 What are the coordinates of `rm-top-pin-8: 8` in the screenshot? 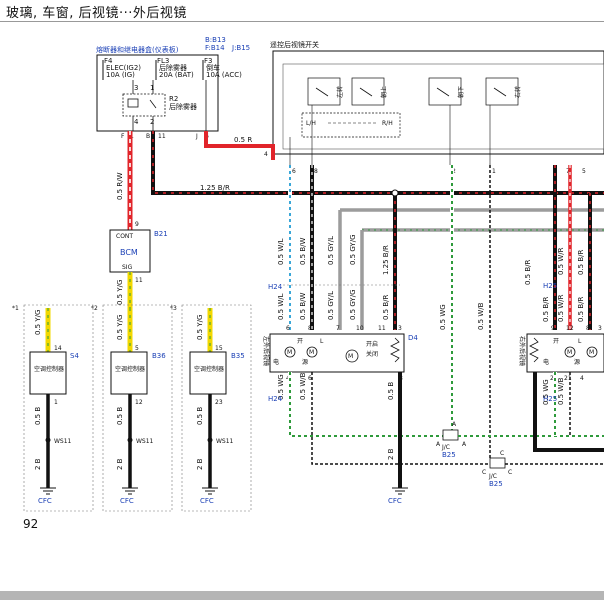 It's located at (588, 328).